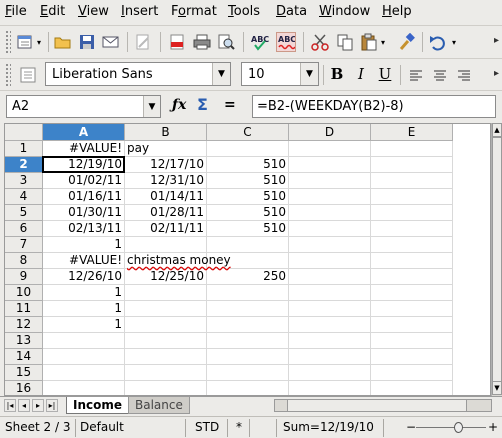 The image size is (502, 438). Describe the element at coordinates (178, 261) in the screenshot. I see `cell-b8: christmas money` at that location.